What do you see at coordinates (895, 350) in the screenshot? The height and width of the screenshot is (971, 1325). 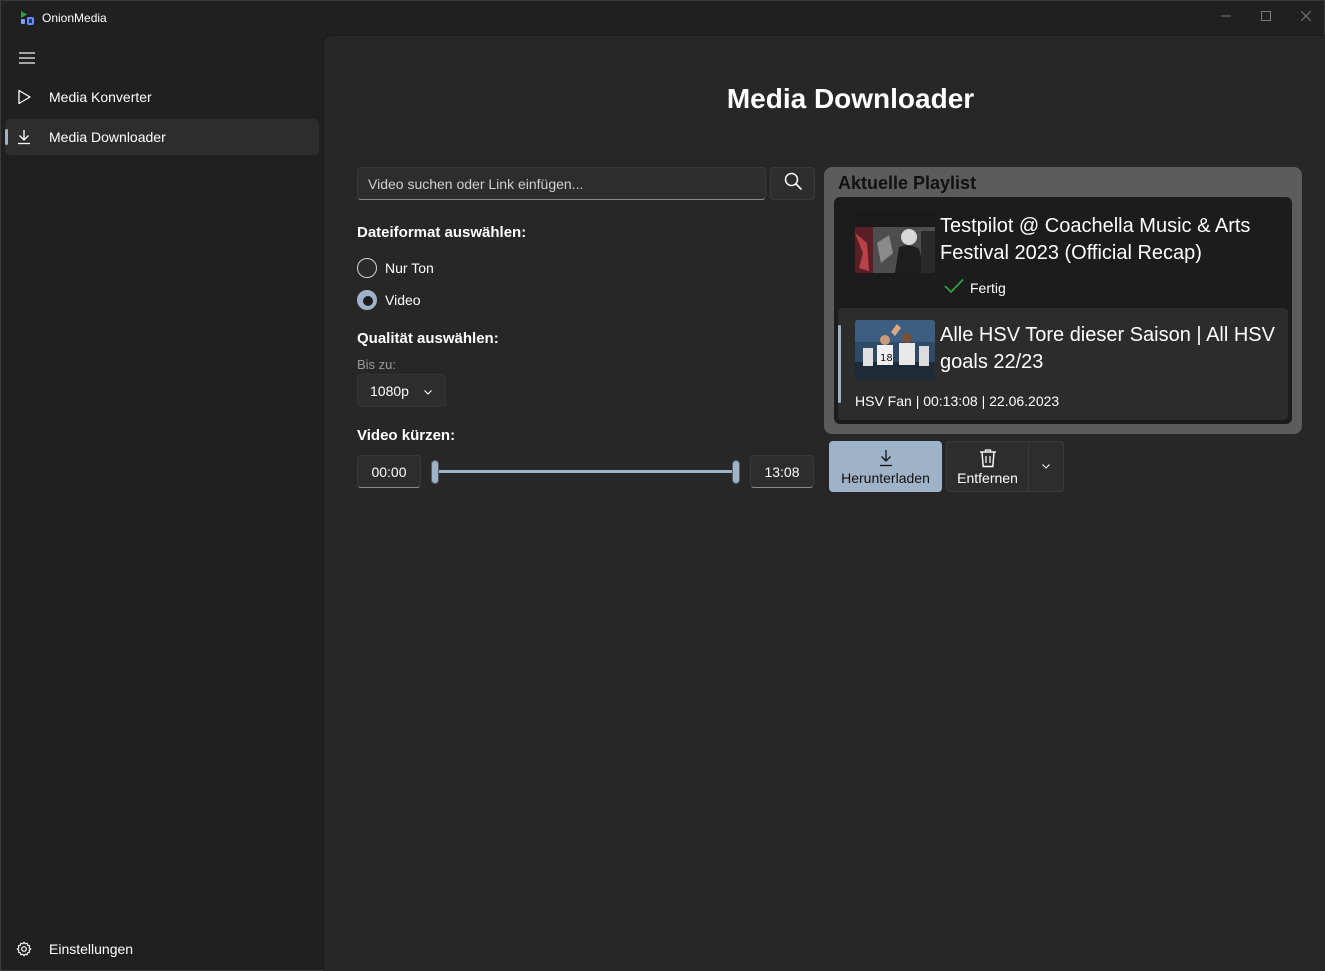 I see `video-thumbnail: 18` at bounding box center [895, 350].